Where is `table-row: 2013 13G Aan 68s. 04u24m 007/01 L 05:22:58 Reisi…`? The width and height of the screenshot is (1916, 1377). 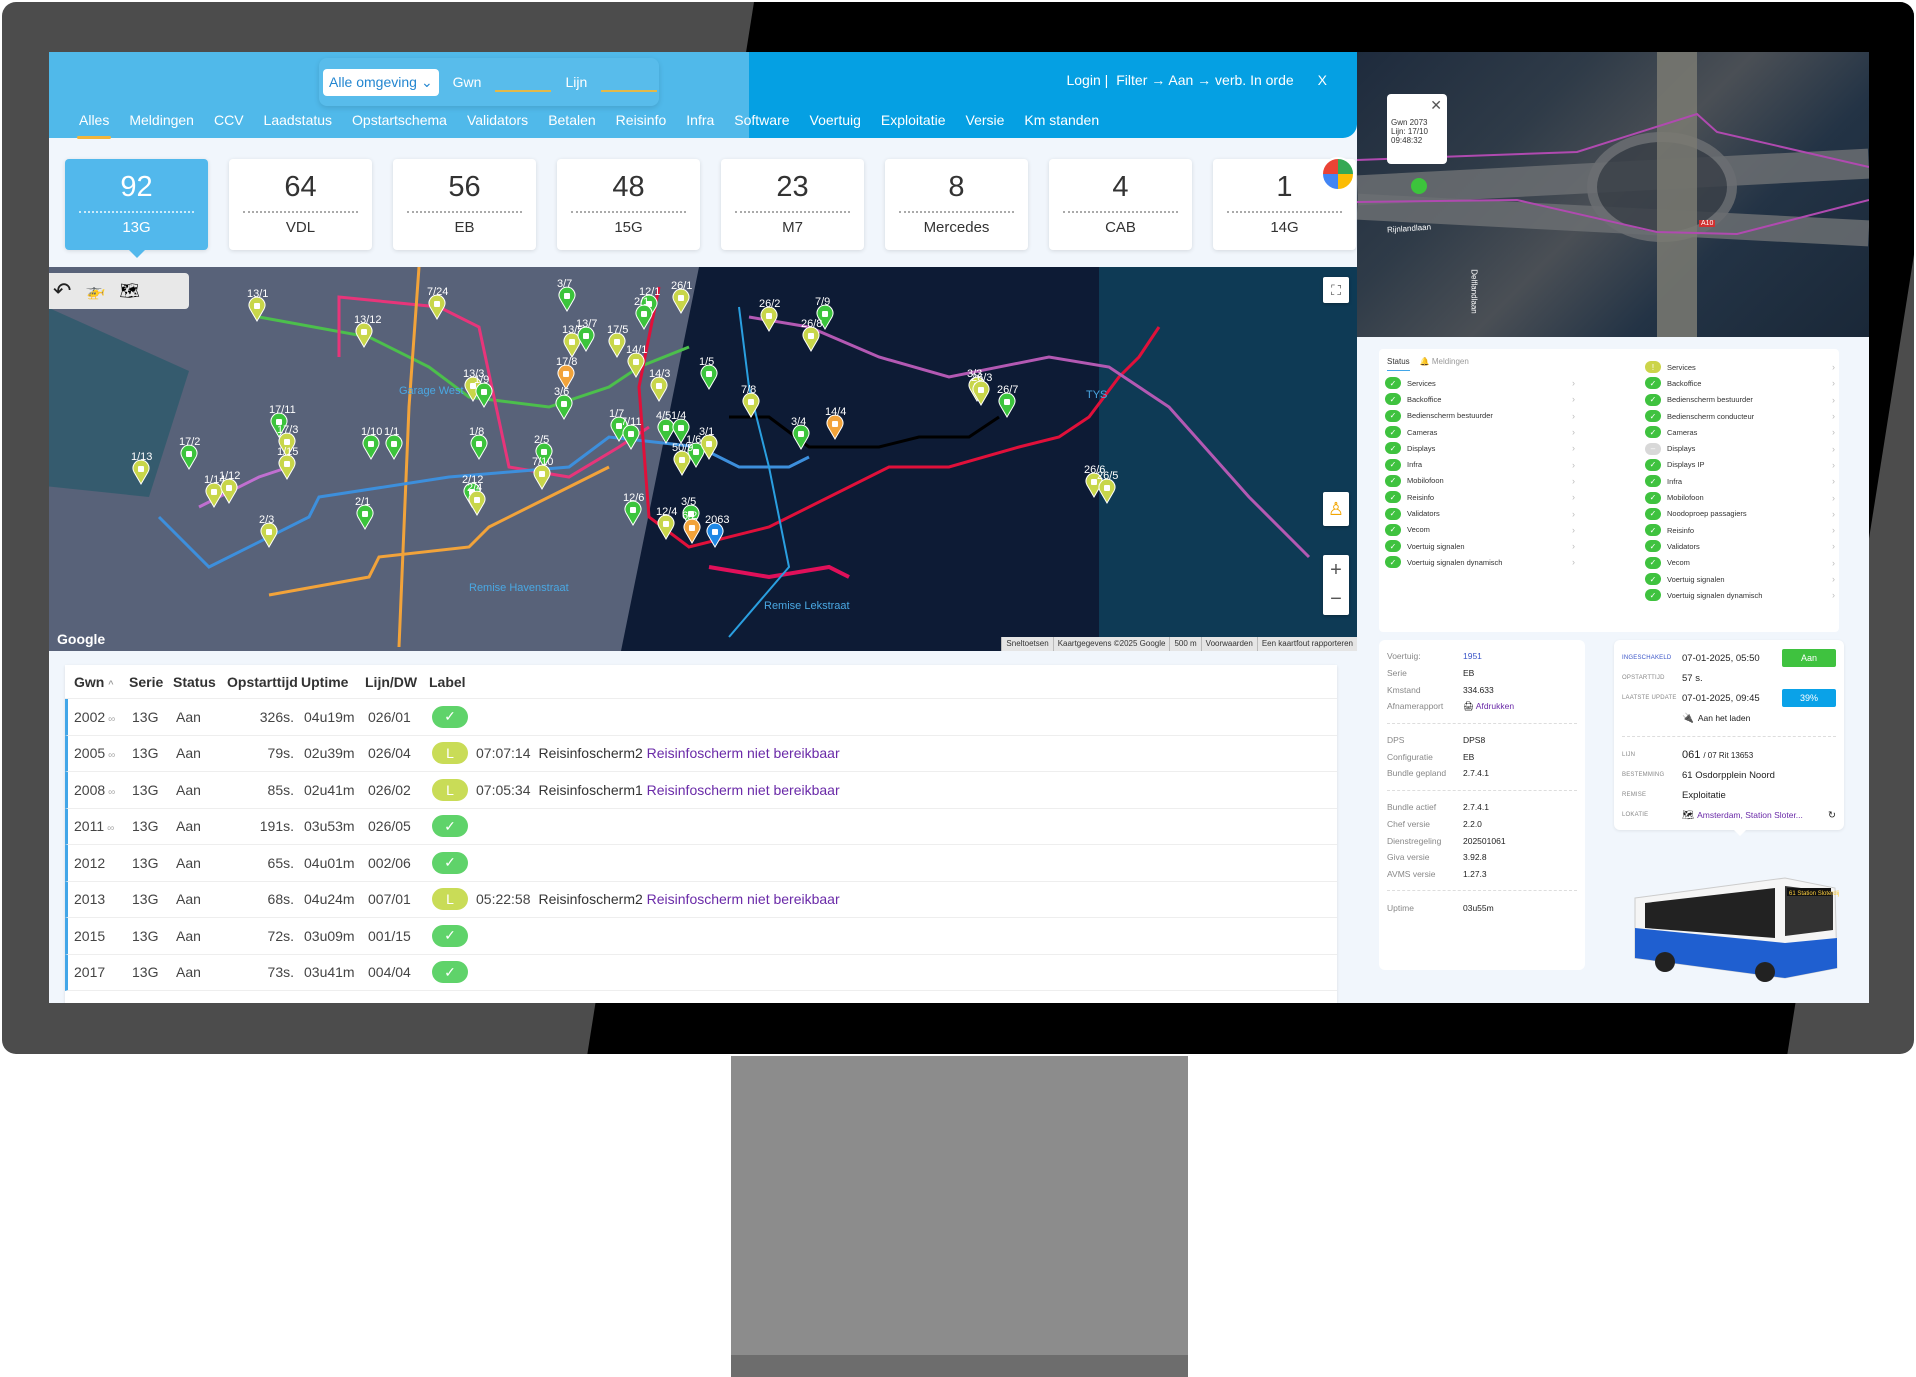
table-row: 2013 13G Aan 68s. 04u24m 007/01 L 05:22:58 Reisi… is located at coordinates (701, 899).